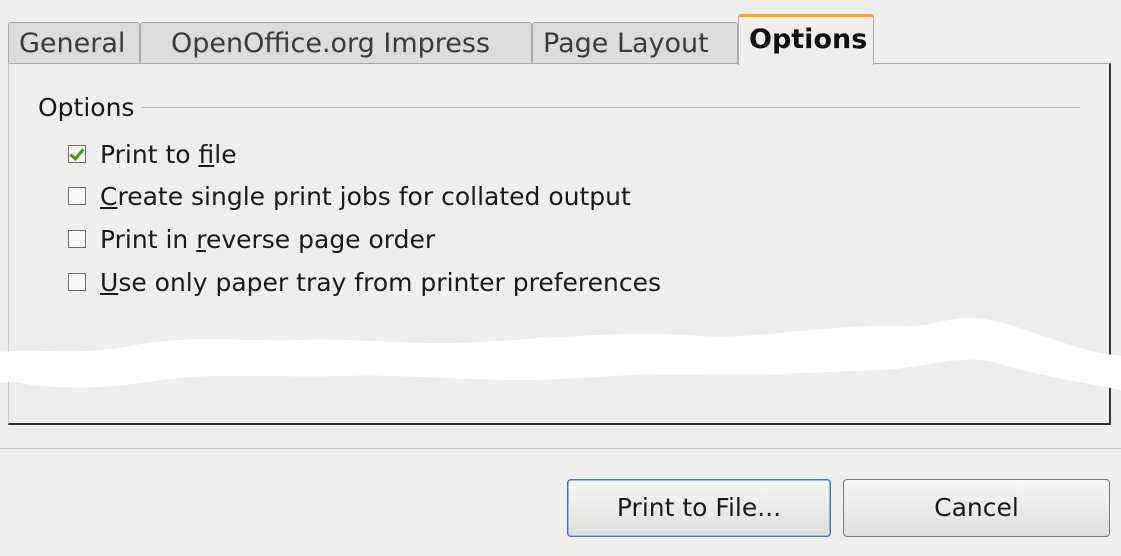 This screenshot has height=556, width=1121. Describe the element at coordinates (560, 448) in the screenshot. I see `button-area-separator` at that location.